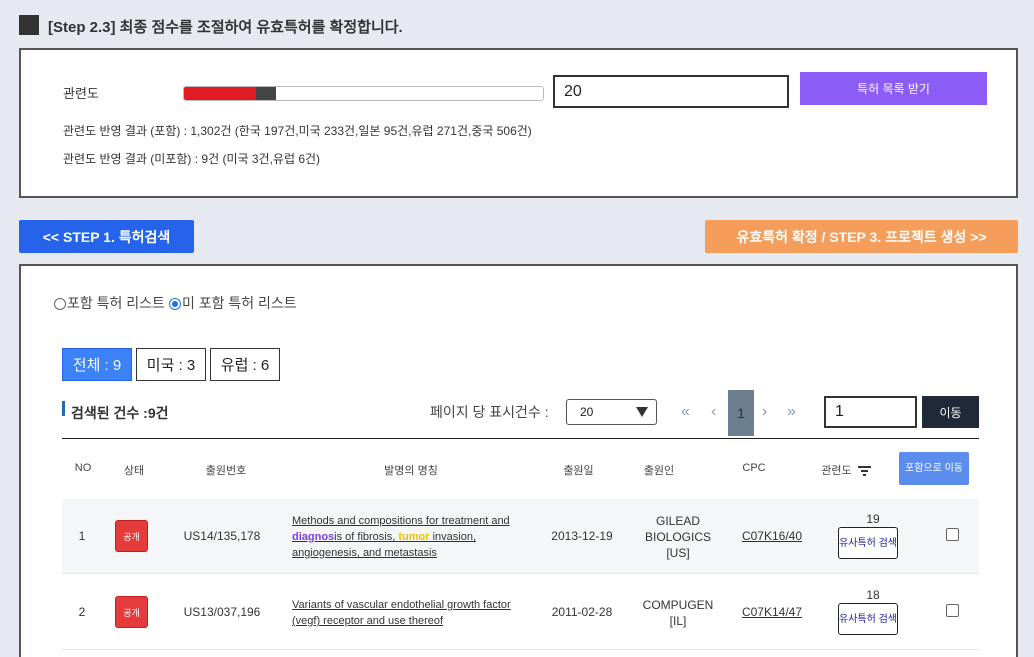  Describe the element at coordinates (861, 236) in the screenshot. I see `step3-create-project-button: 유효특허 확정 / STEP 3. 프로젝트 생성 >>` at that location.